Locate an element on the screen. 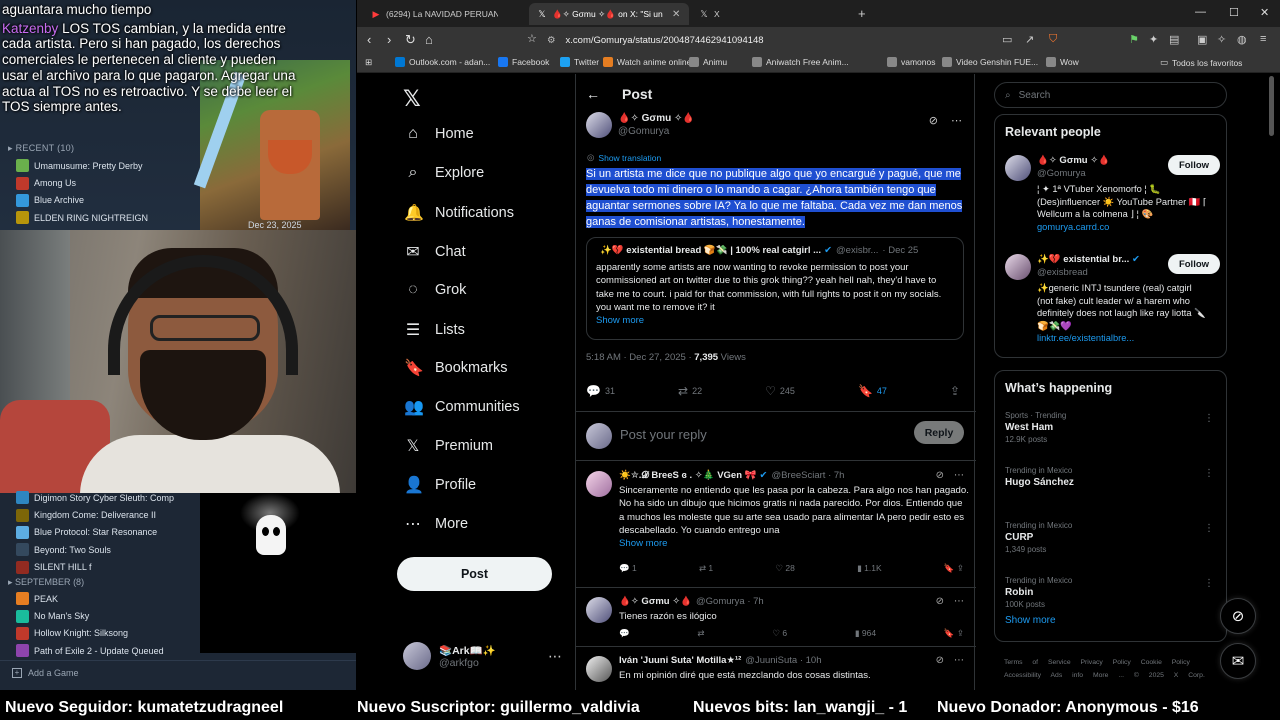 The image size is (1280, 720). post-author: 🩸✧ Gσmu ✧🩸 @Gomurya is located at coordinates (640, 125).